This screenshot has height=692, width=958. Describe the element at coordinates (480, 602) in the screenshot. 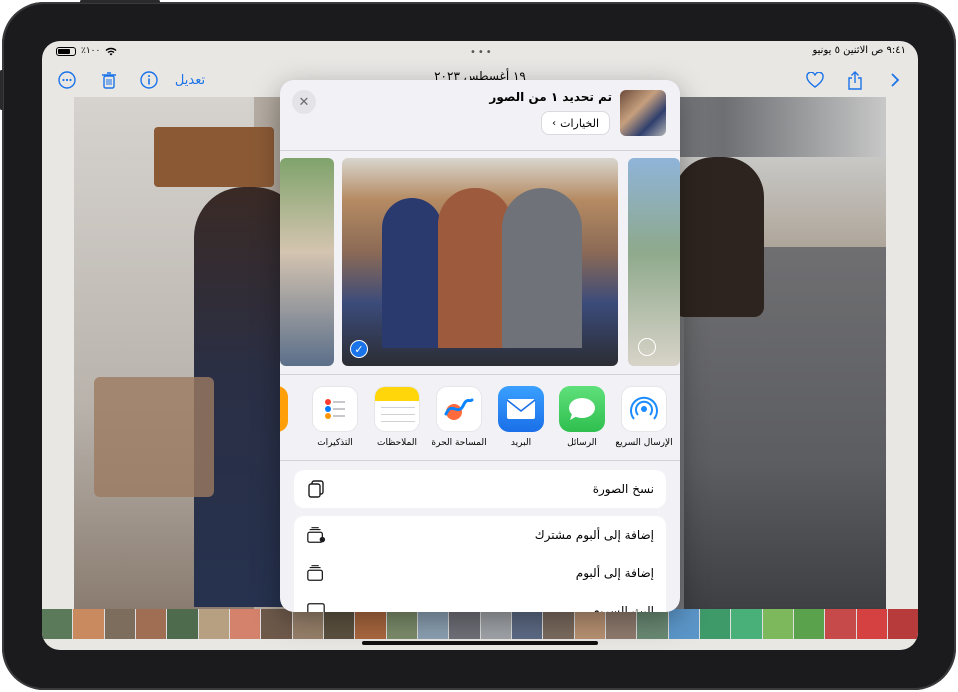

I see `airplay-action: البث السريع` at that location.